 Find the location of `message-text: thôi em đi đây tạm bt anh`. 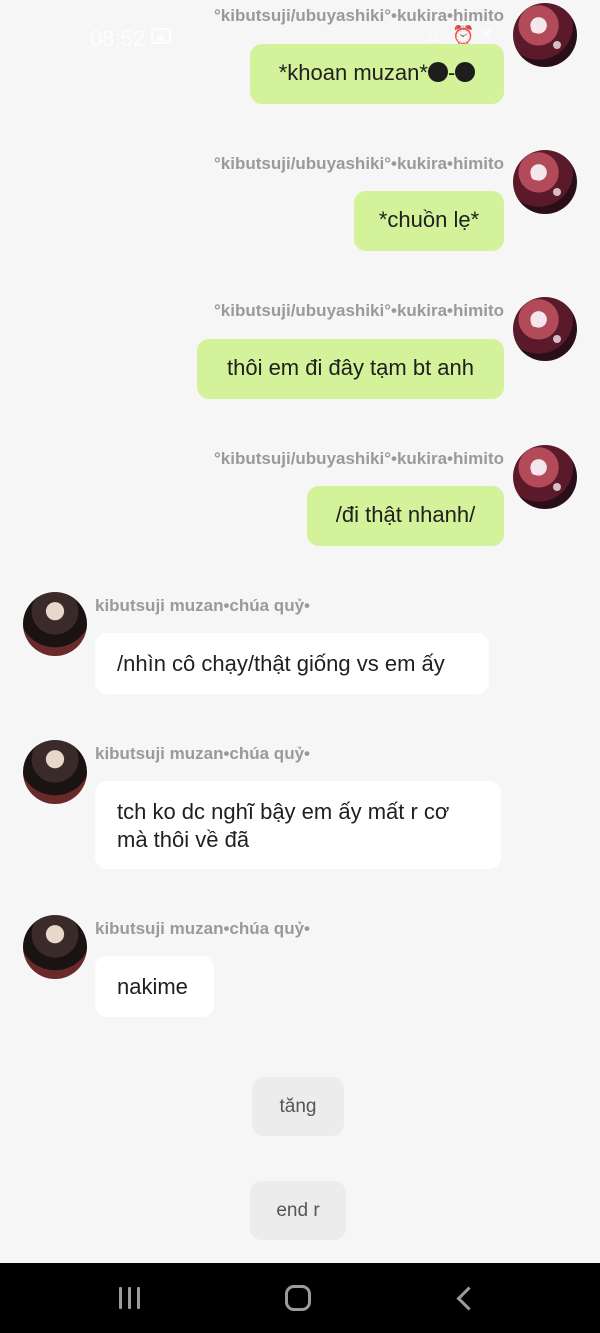

message-text: thôi em đi đây tạm bt anh is located at coordinates (350, 367).